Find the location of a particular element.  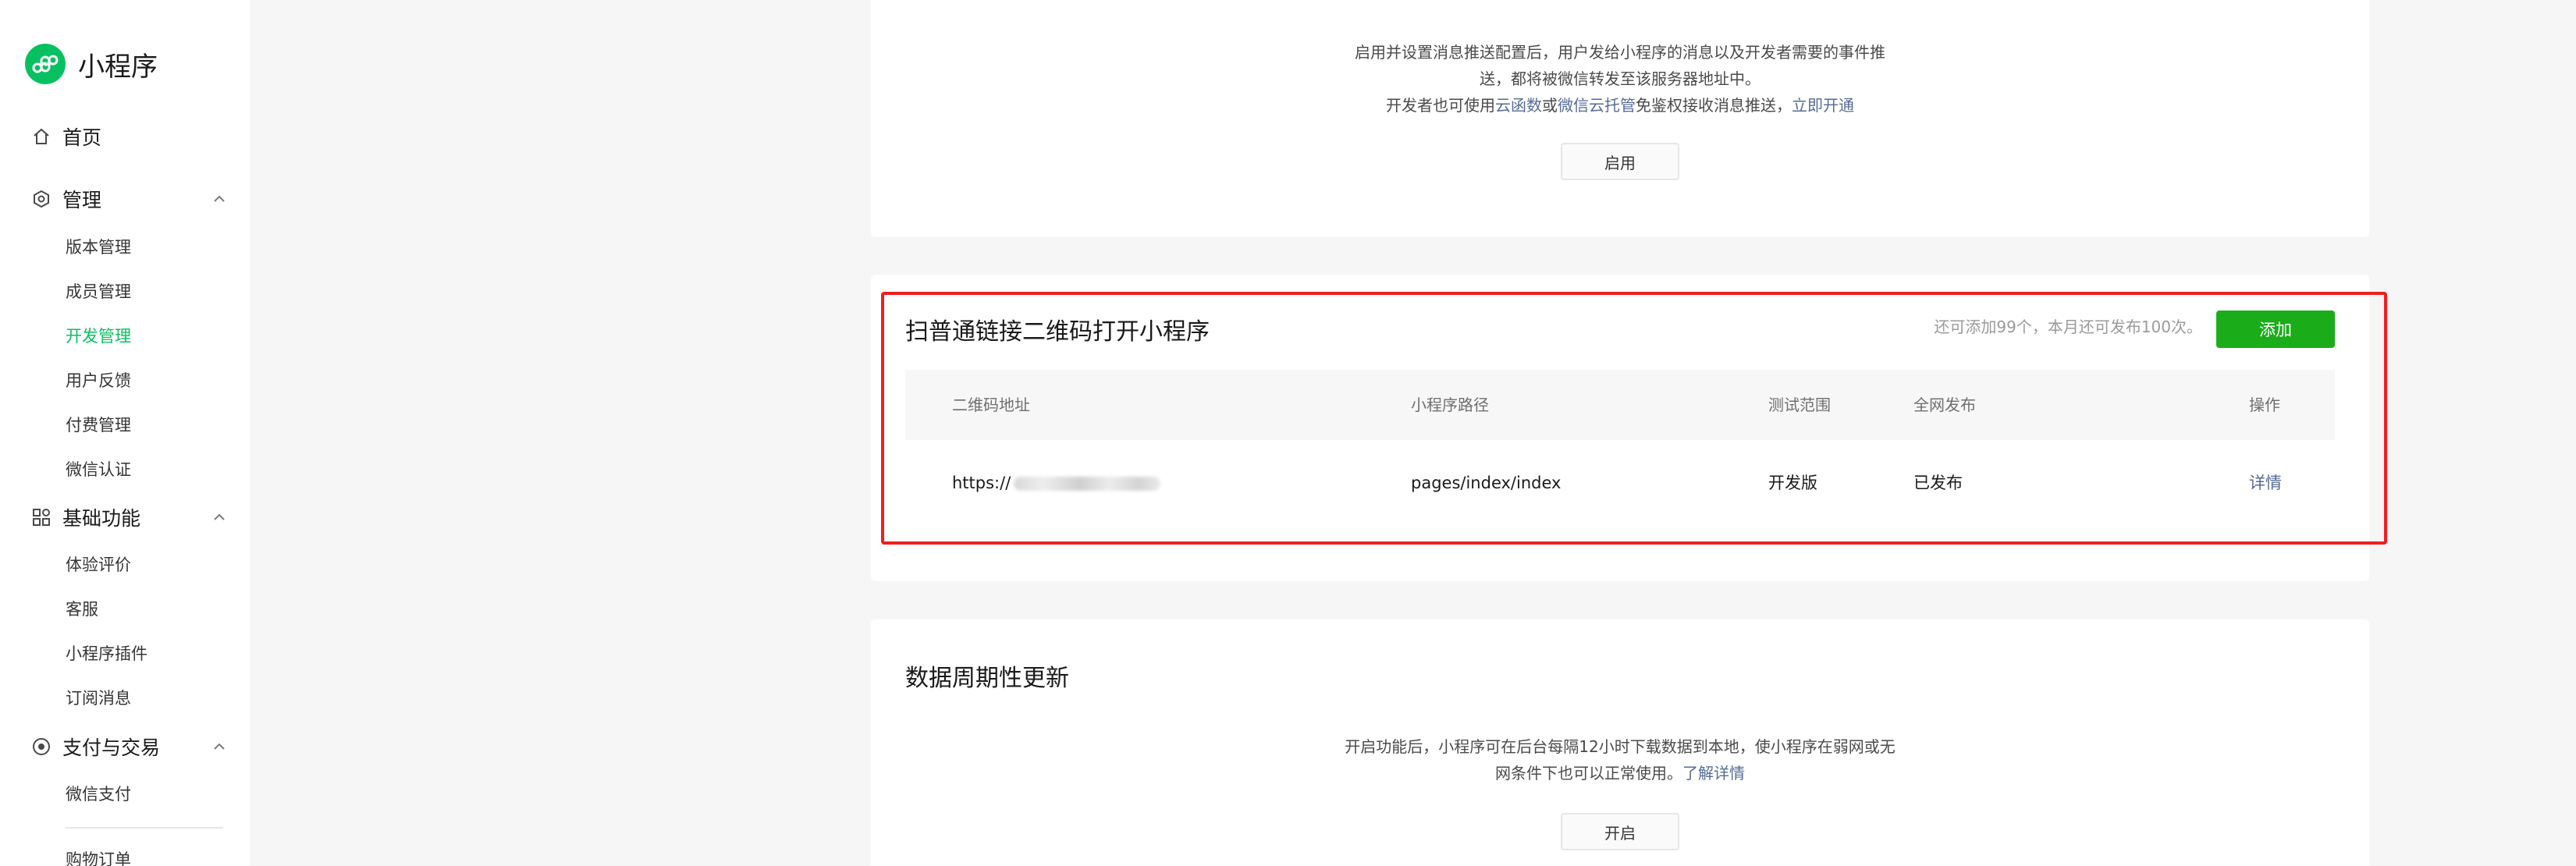

miniprogram-logo-icon is located at coordinates (45, 64).